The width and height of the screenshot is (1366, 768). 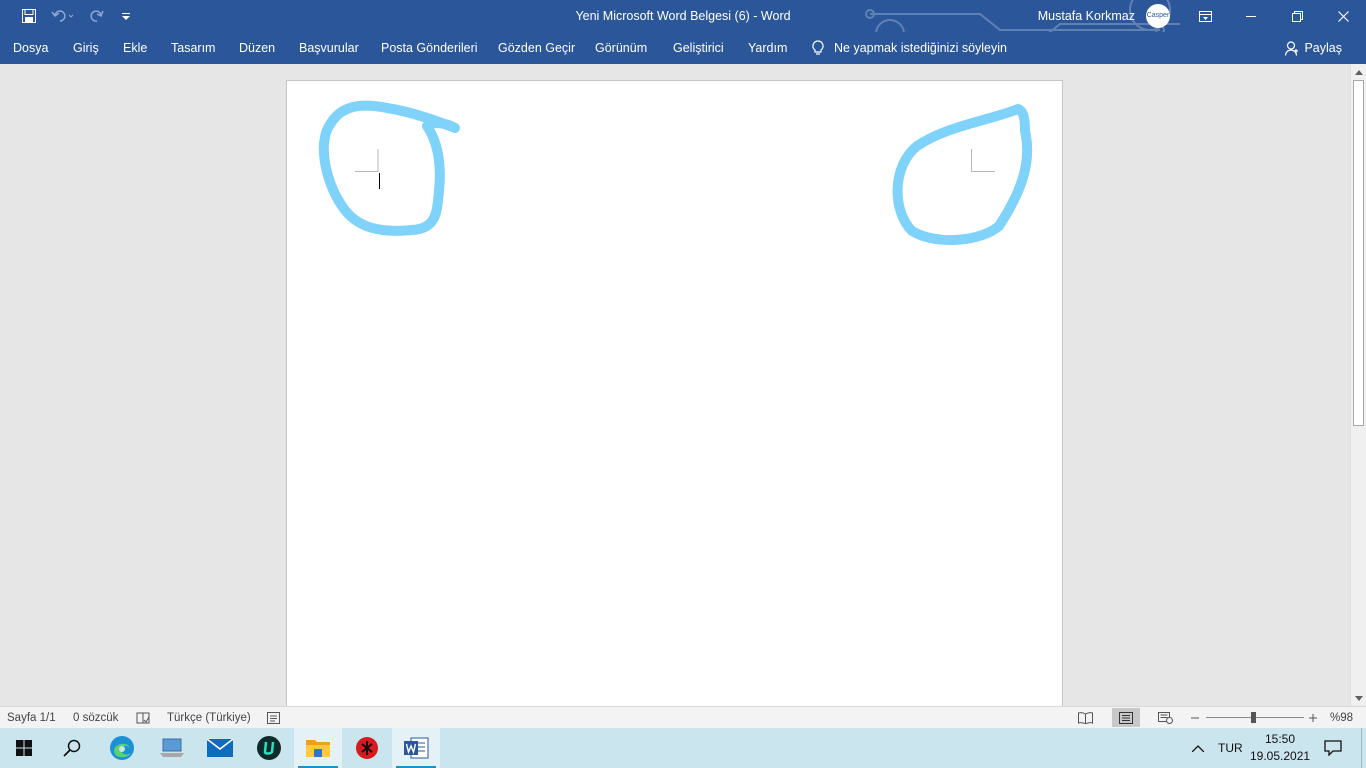 I want to click on edge-icon, so click(x=122, y=748).